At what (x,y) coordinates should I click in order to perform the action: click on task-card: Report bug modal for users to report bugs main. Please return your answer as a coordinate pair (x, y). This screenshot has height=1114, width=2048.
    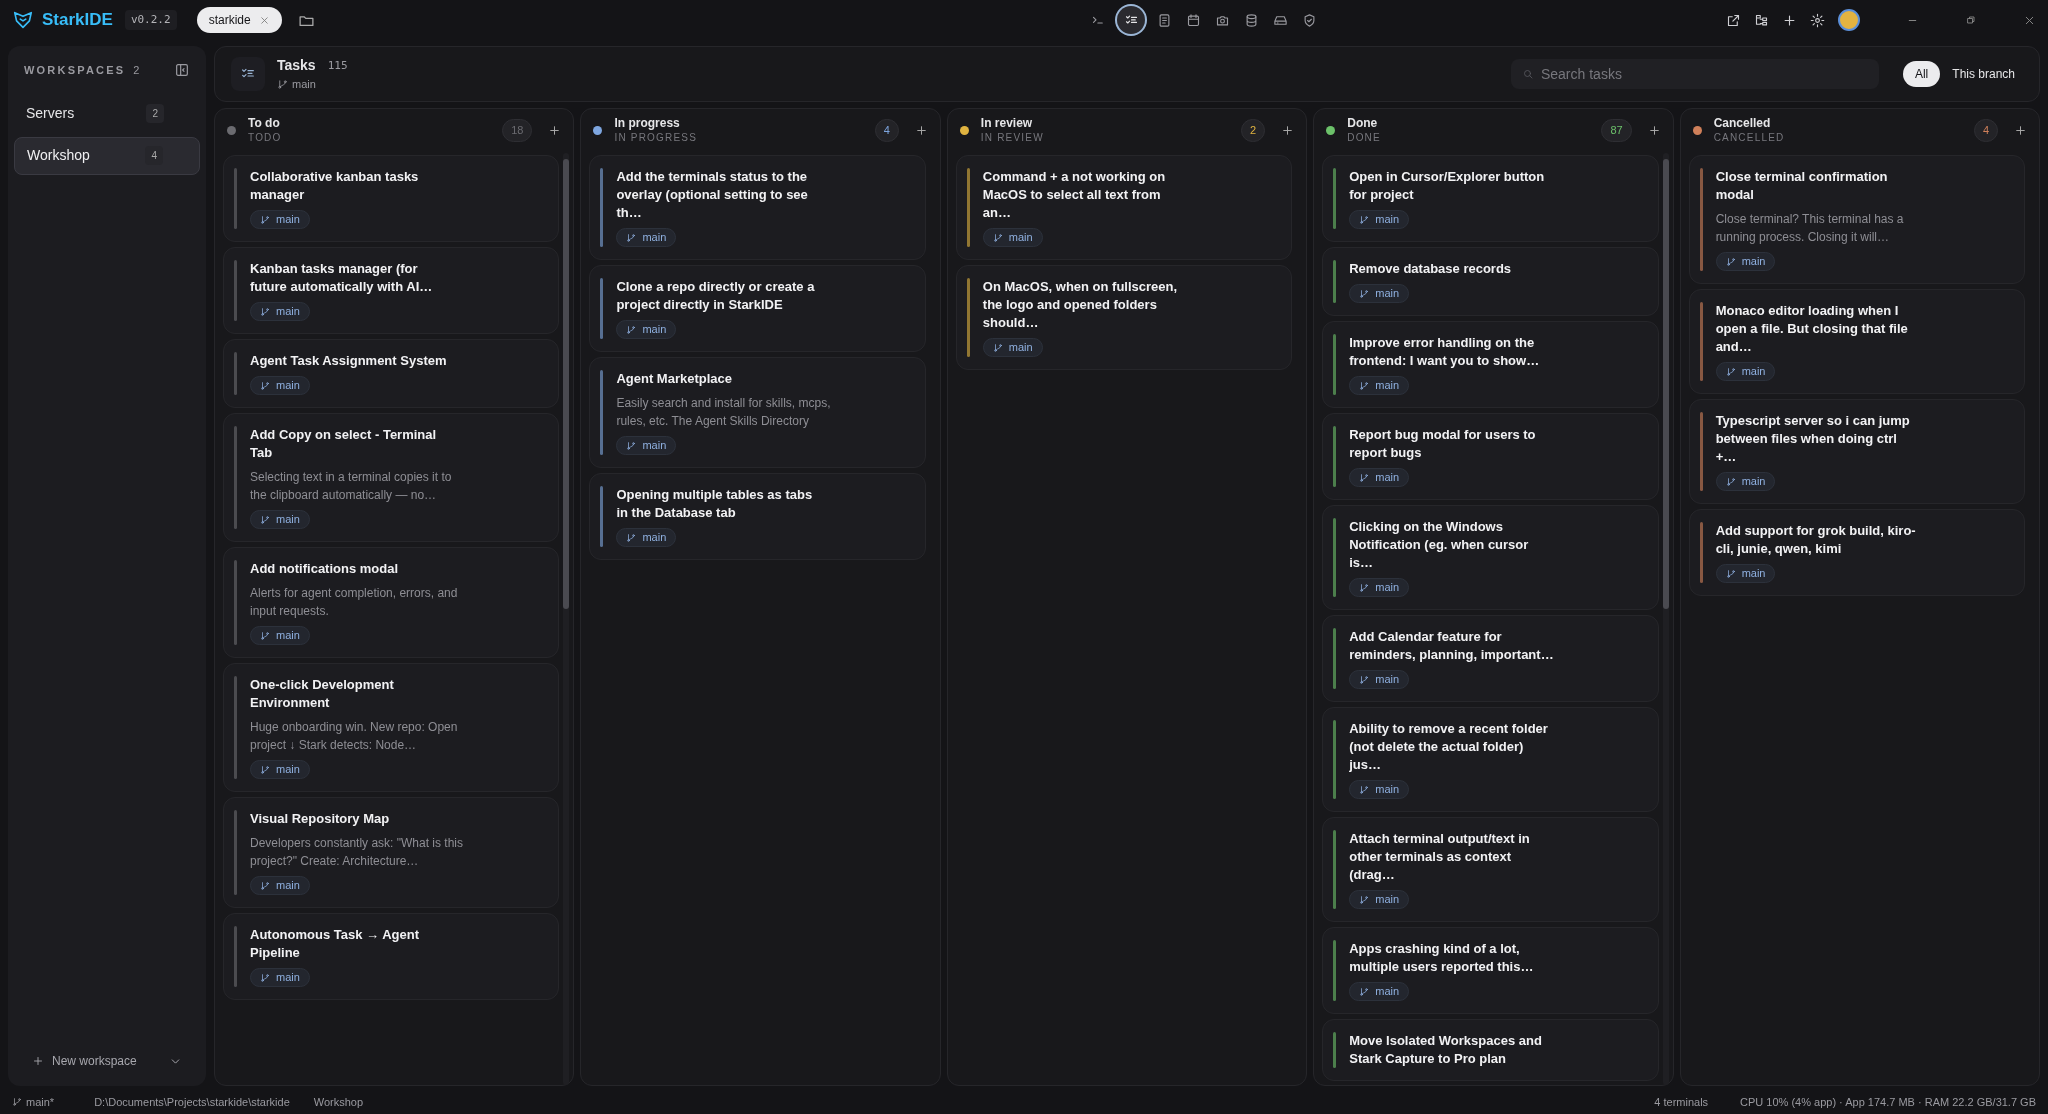
    Looking at the image, I should click on (1490, 456).